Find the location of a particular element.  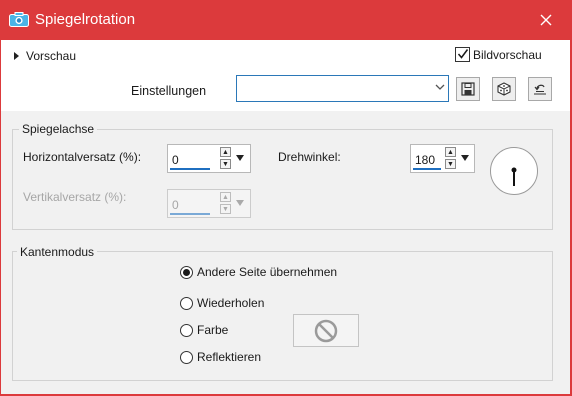

rotation-dial is located at coordinates (514, 171).